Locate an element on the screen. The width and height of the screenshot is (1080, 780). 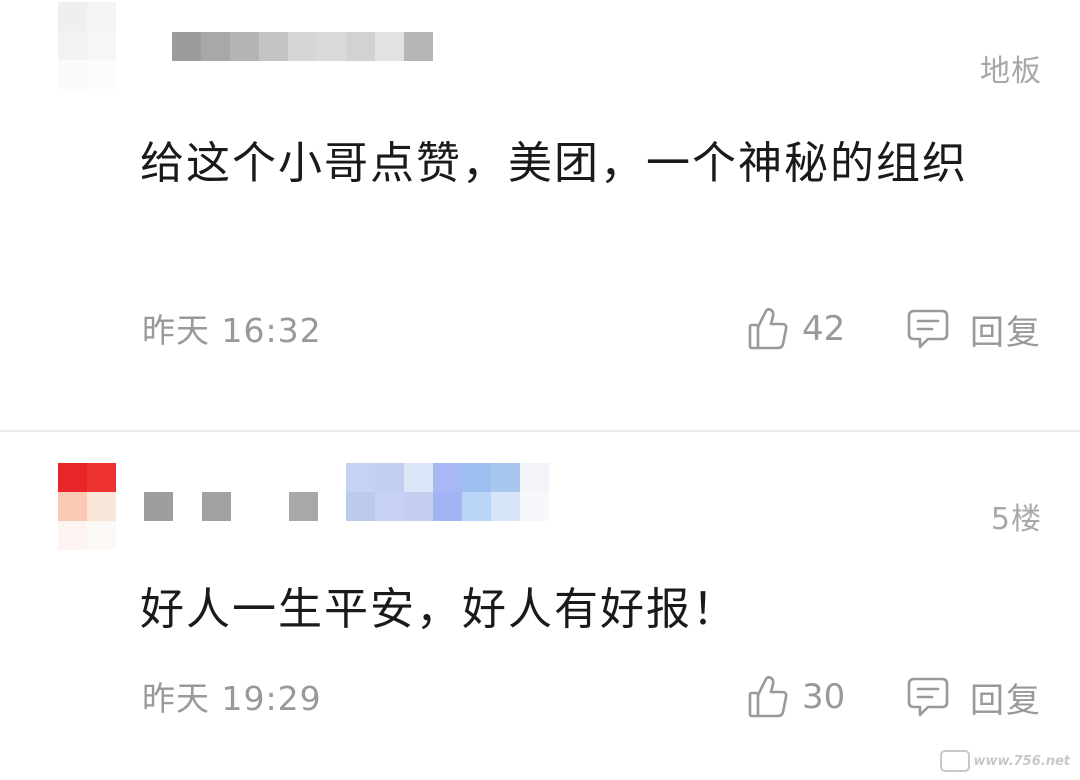
watermark-logo-icon is located at coordinates (954, 761).